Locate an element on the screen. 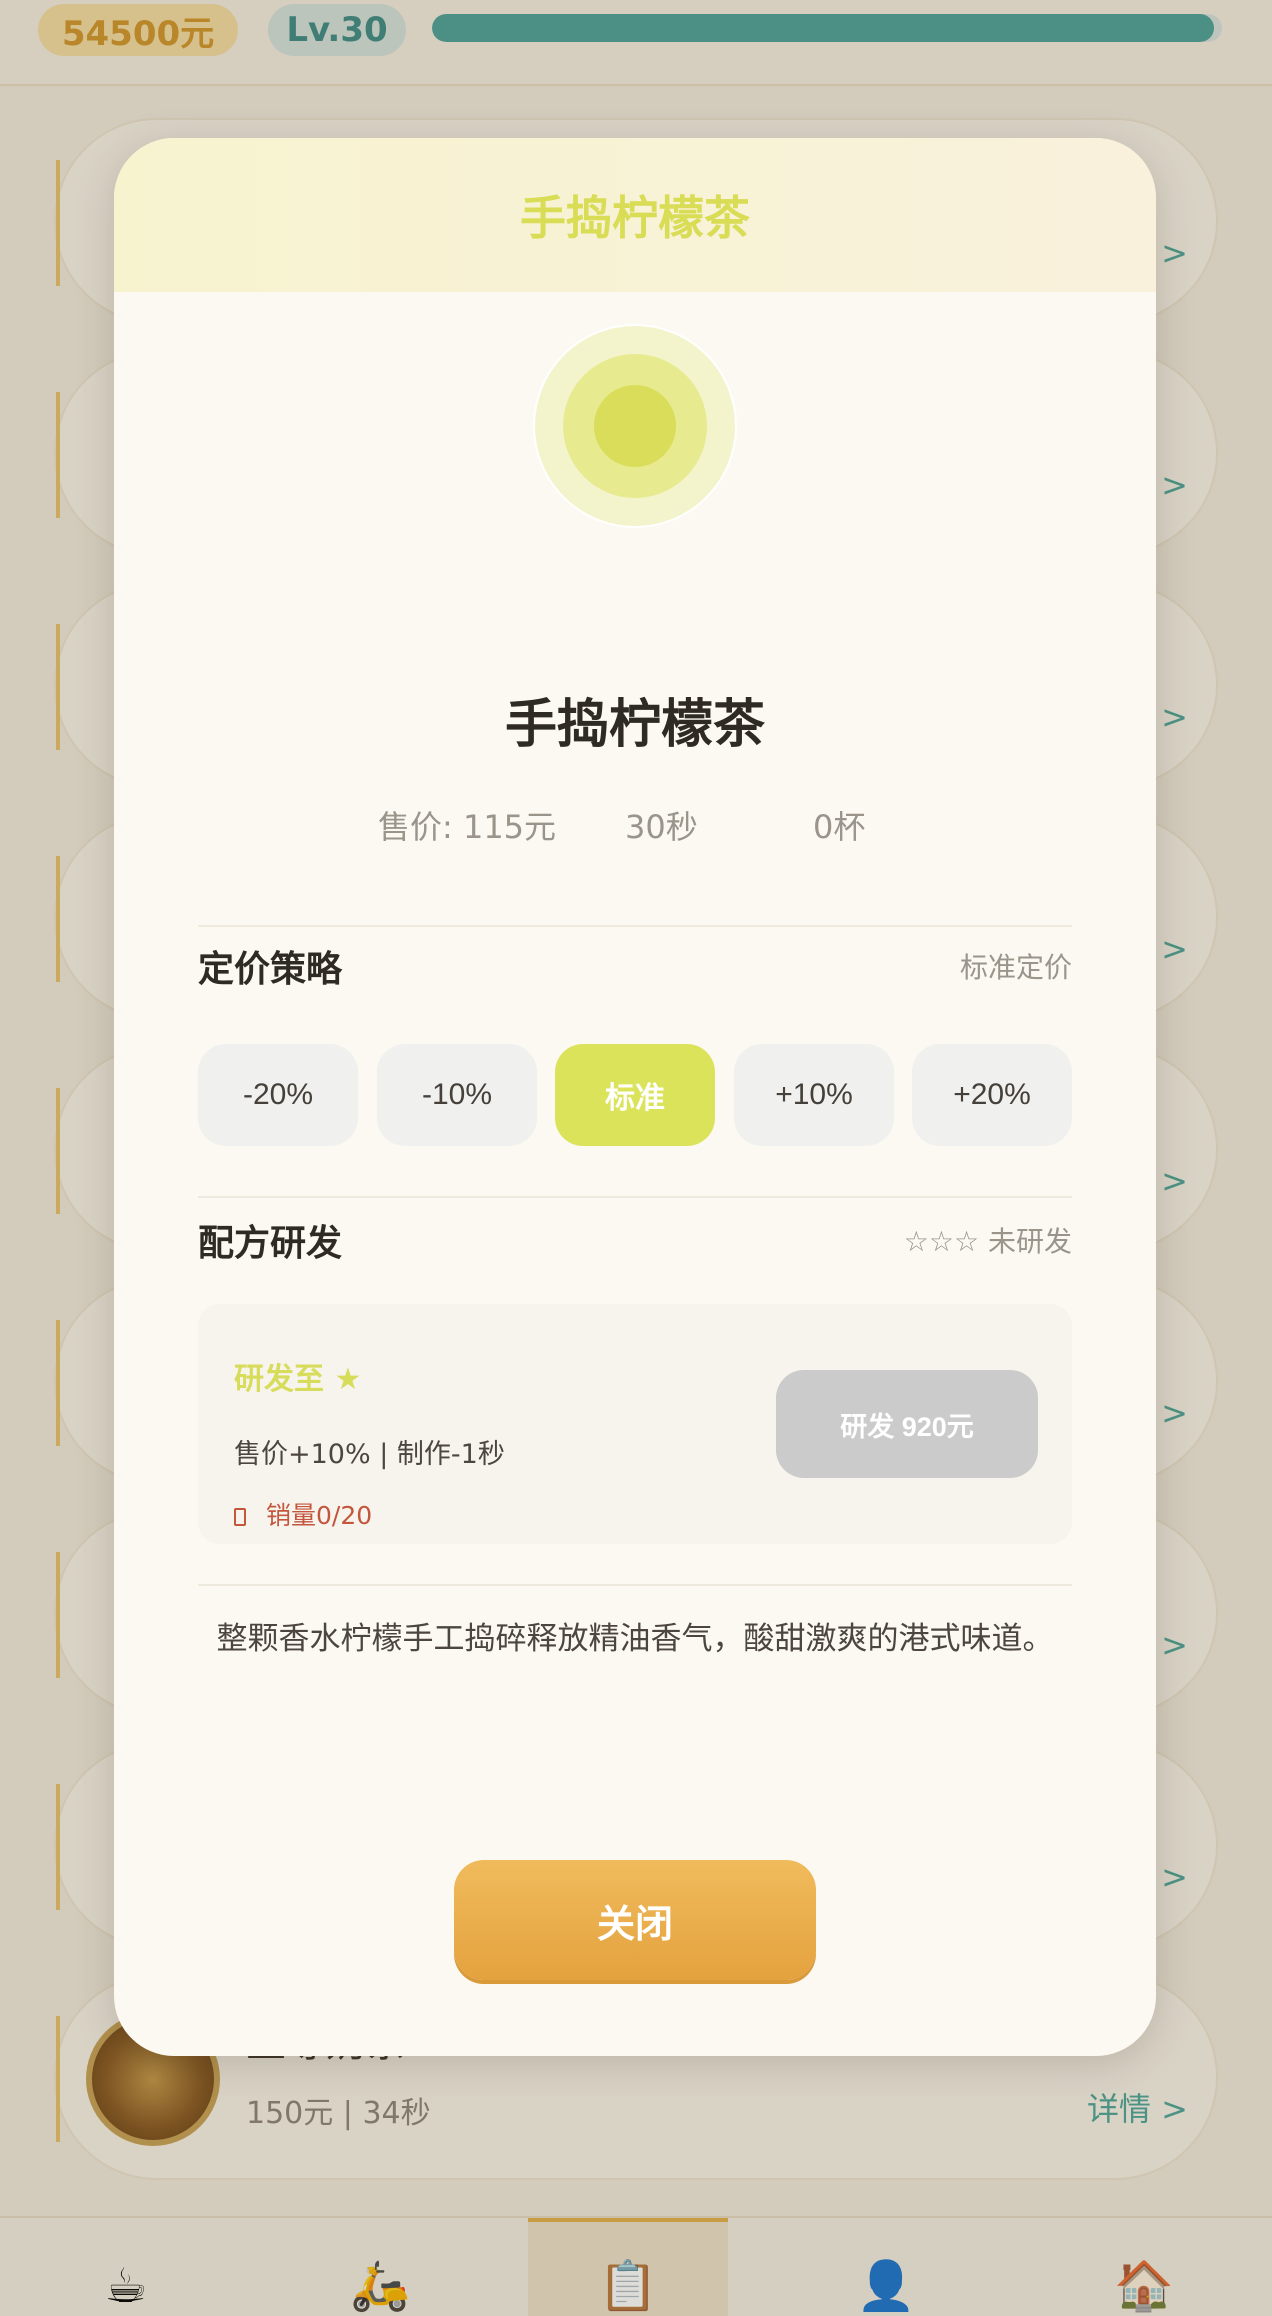  research-section-title: 配方研发 is located at coordinates (270, 1243).